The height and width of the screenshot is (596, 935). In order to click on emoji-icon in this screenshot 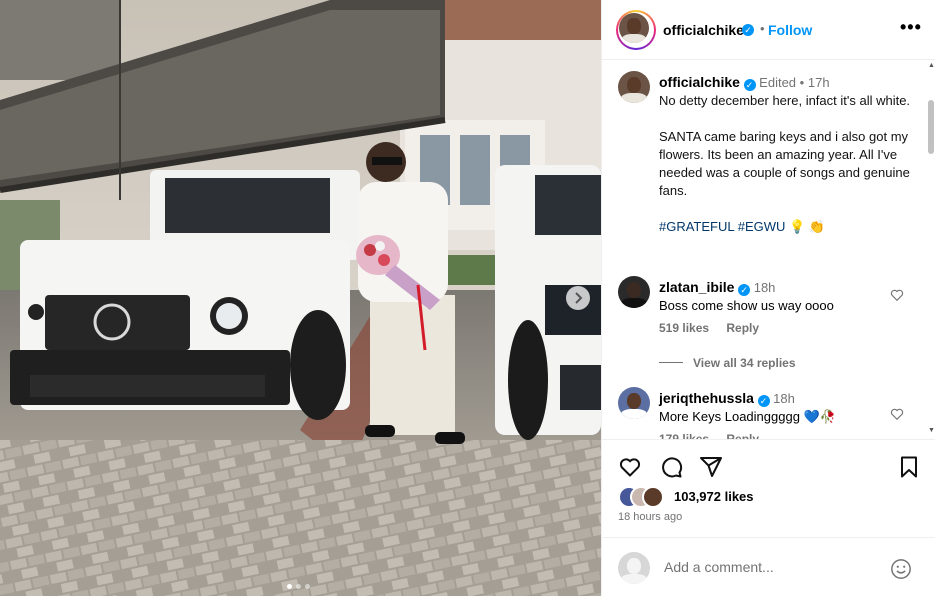, I will do `click(901, 569)`.